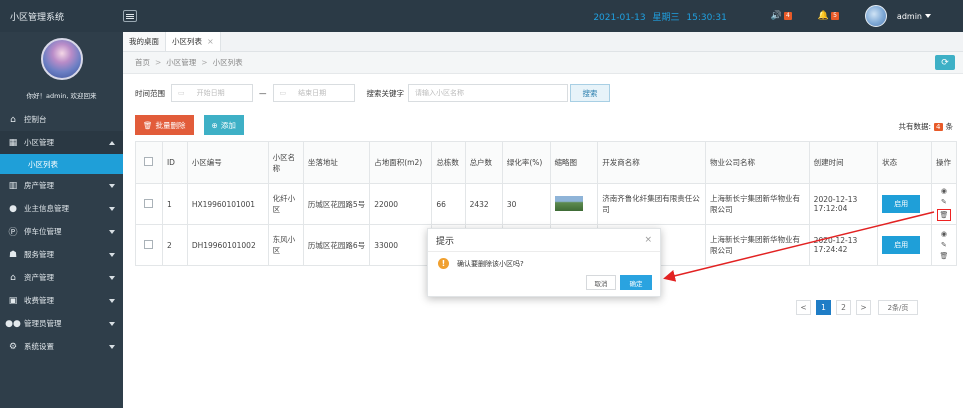  Describe the element at coordinates (181, 62) in the screenshot. I see `breadcrumb-community: 小区管理` at that location.